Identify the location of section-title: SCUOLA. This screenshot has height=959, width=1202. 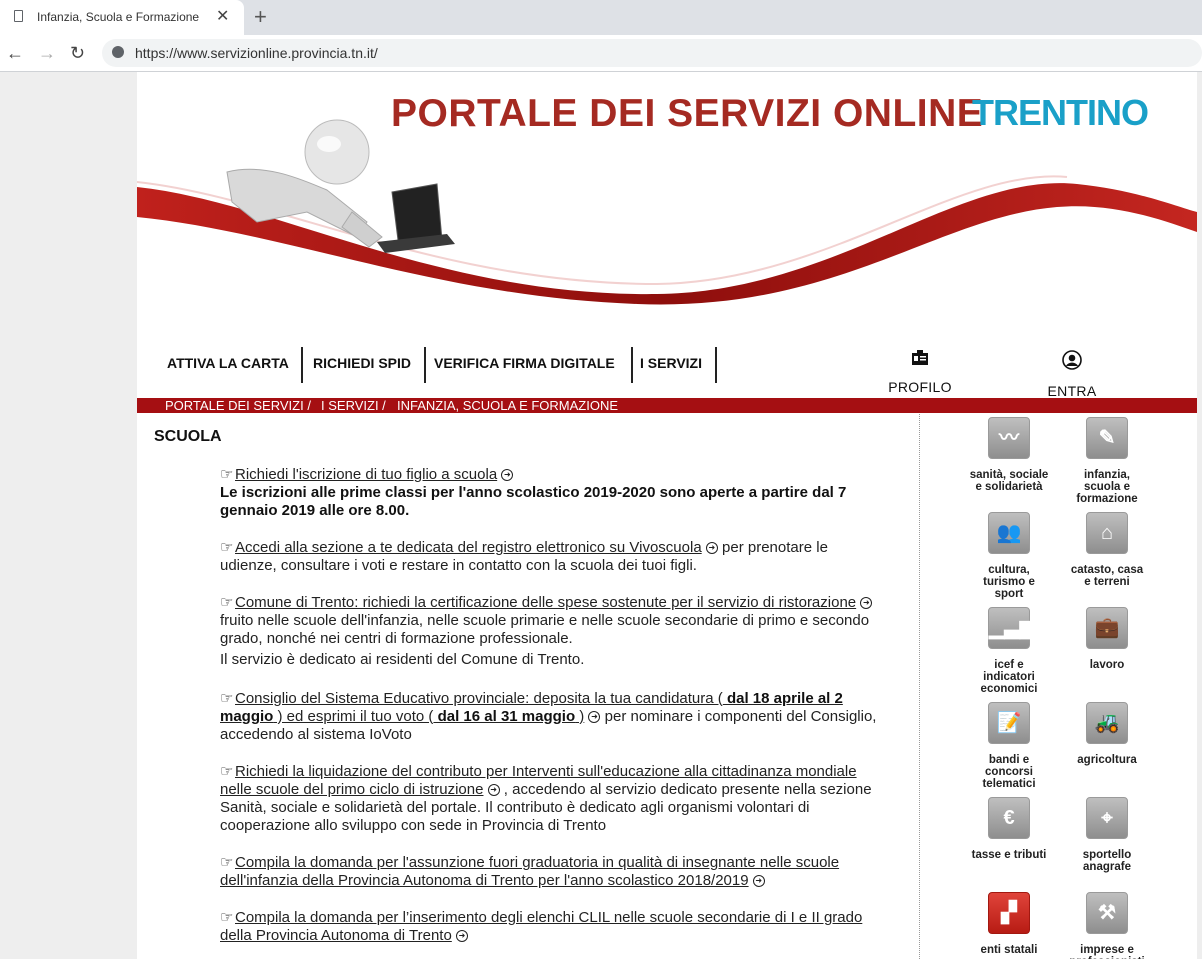
(188, 436).